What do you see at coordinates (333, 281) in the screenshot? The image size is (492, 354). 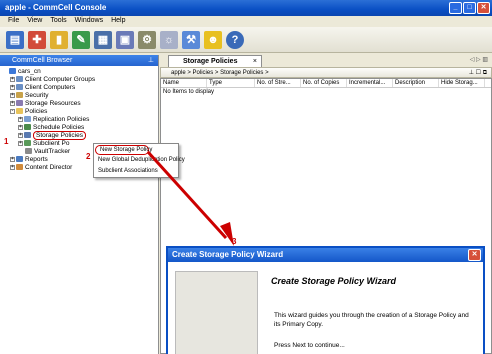 I see `wizard-heading: Create Storage Policy Wizard` at bounding box center [333, 281].